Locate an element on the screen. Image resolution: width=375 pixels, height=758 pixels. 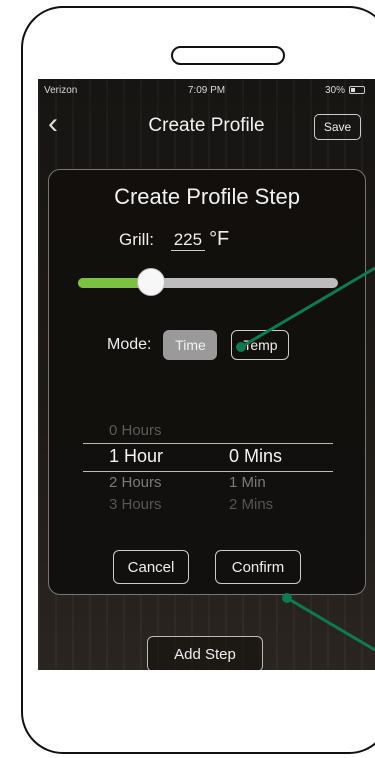
confirm-button: Confirm is located at coordinates (258, 567).